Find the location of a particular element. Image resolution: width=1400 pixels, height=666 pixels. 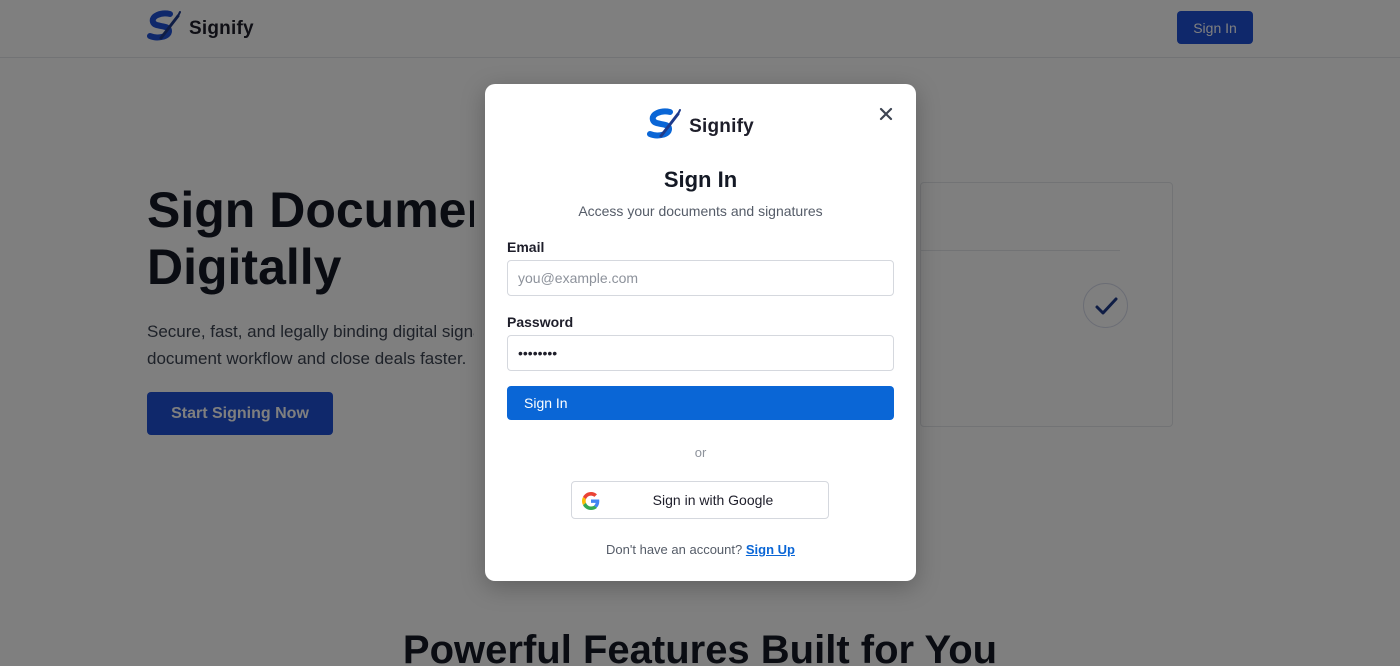

signify-logo-icon is located at coordinates (664, 126).